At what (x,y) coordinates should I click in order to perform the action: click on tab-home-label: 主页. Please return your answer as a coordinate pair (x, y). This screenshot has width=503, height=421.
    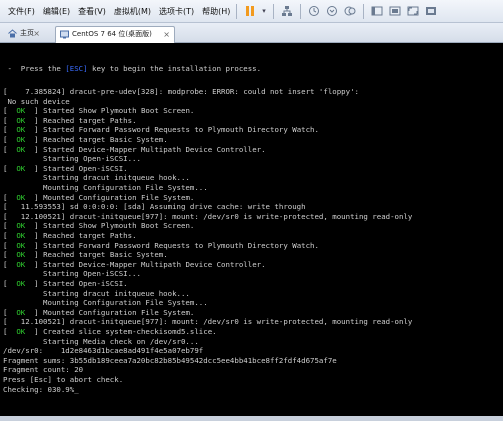
    Looking at the image, I should click on (27, 33).